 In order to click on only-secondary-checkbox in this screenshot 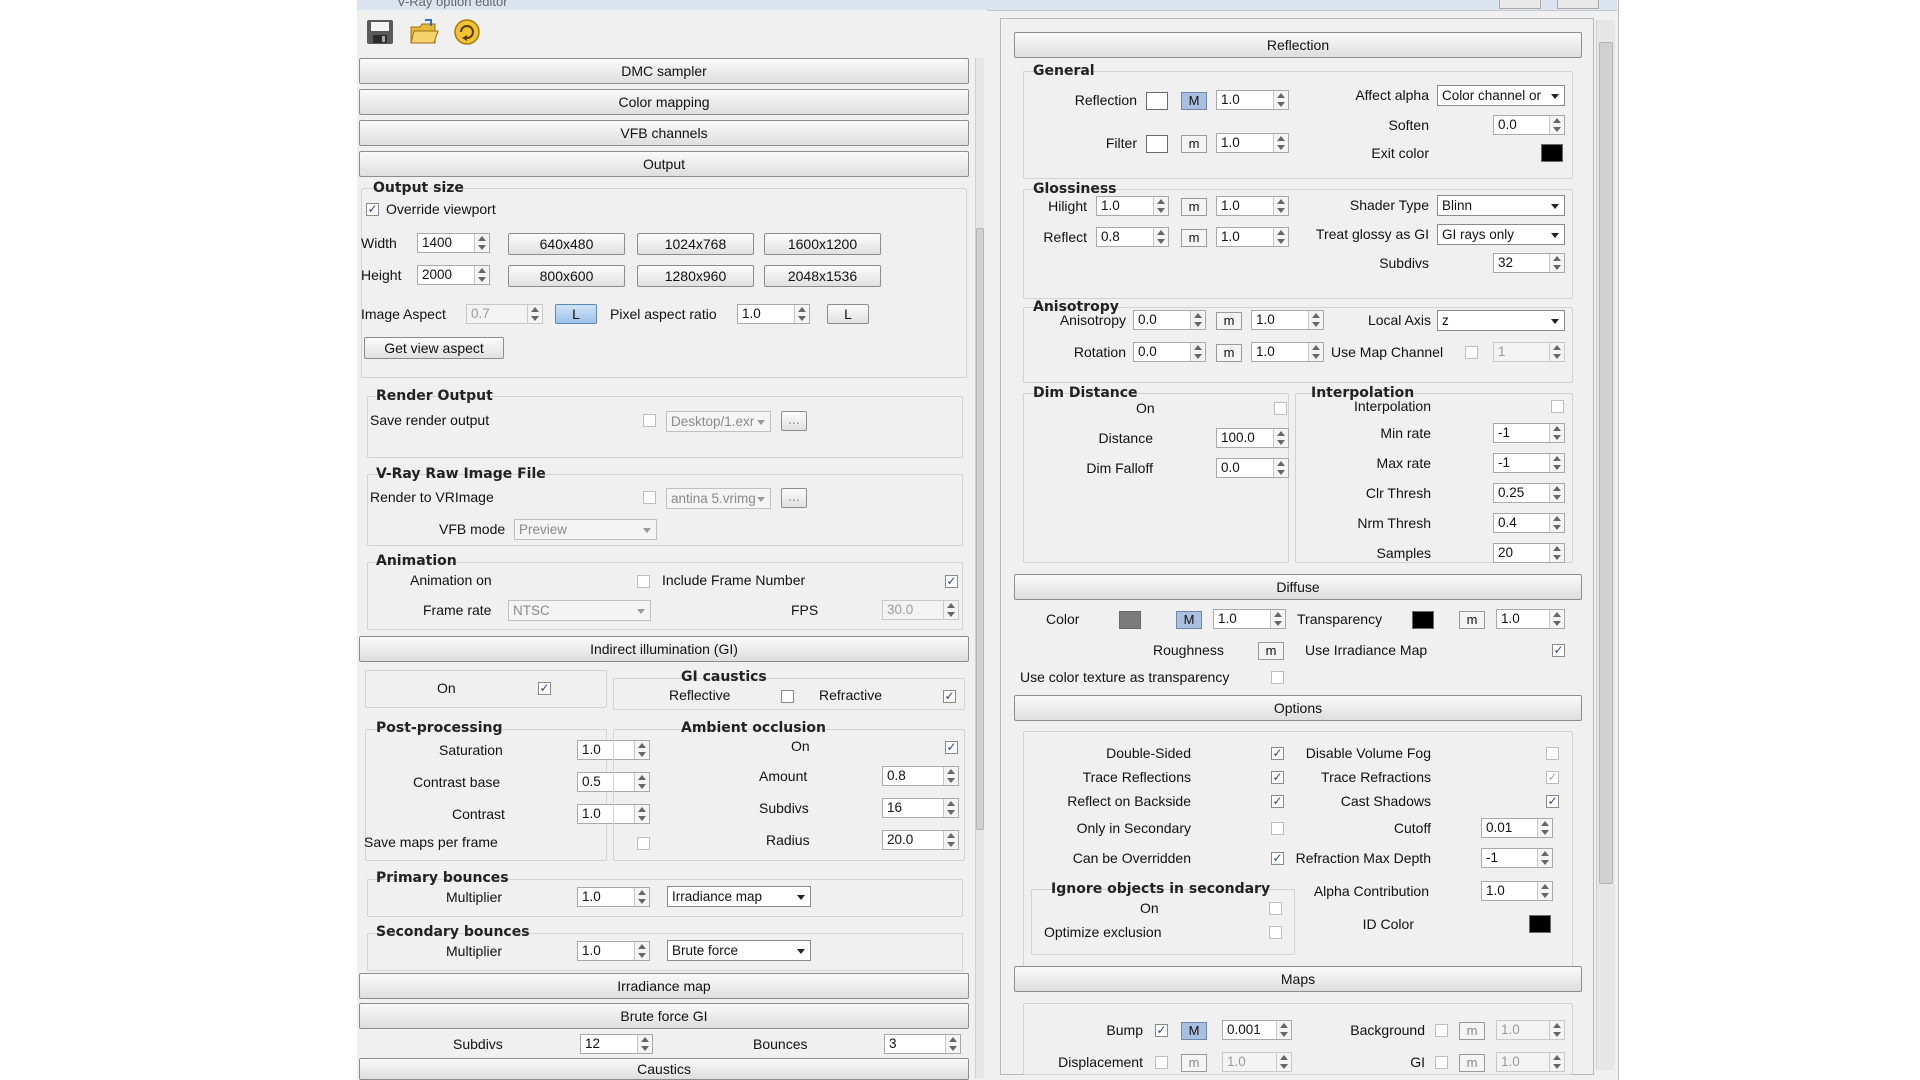, I will do `click(1277, 828)`.